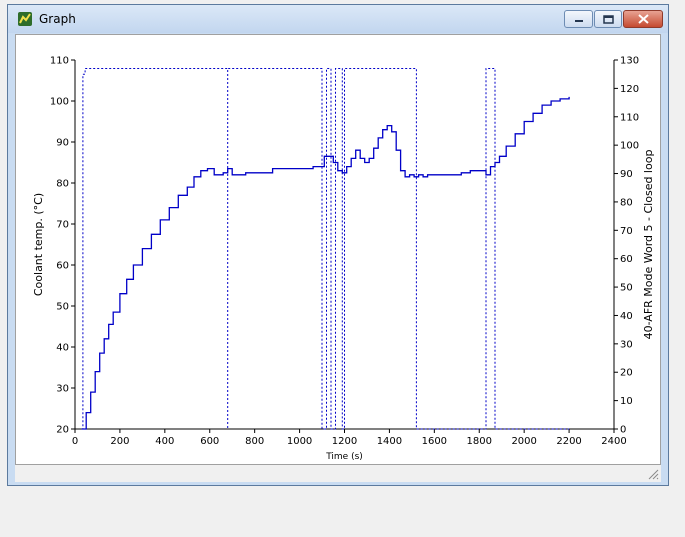  I want to click on x-tick-label: 200, so click(119, 441).